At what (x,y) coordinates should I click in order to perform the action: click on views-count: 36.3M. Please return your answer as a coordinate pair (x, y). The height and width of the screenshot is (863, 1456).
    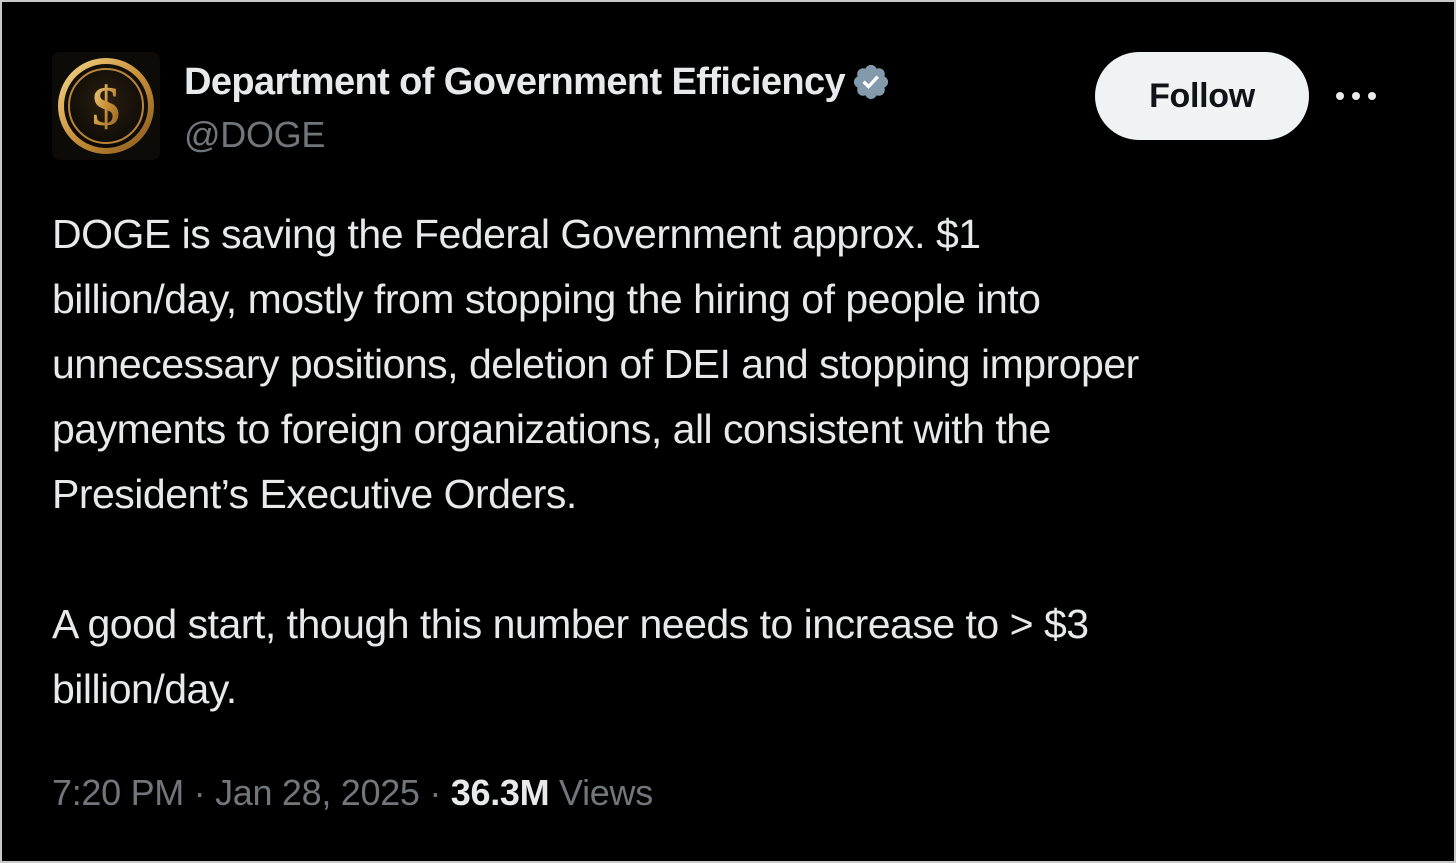
    Looking at the image, I should click on (500, 792).